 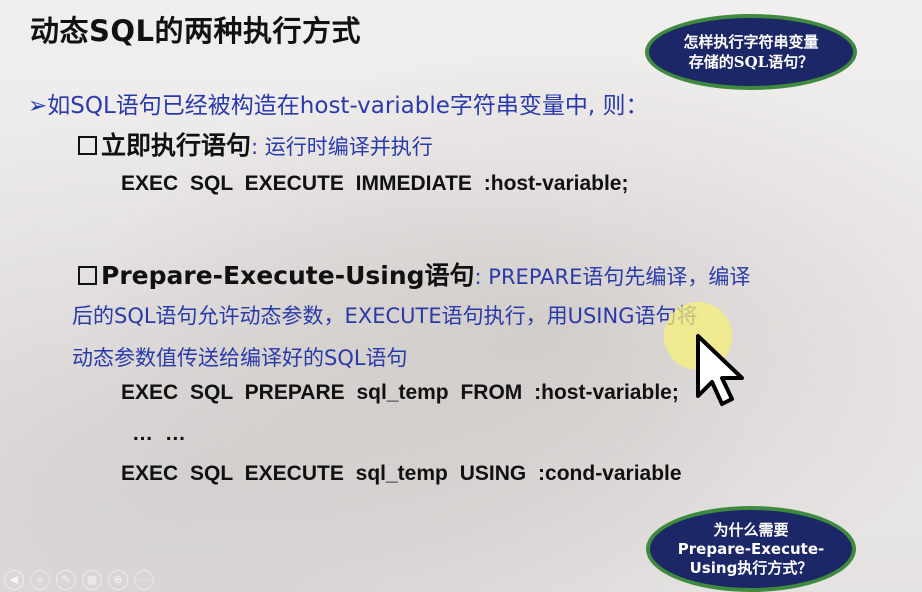 I want to click on item1-heading-row: 立即执行语句: 运行时编译并执行, so click(x=255, y=144).